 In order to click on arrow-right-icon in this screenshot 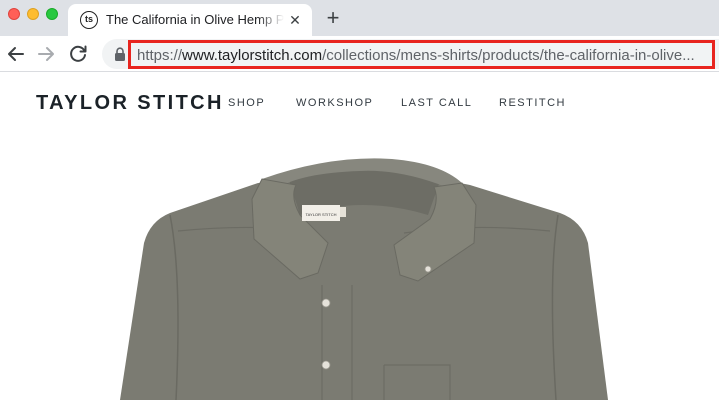, I will do `click(46, 54)`.